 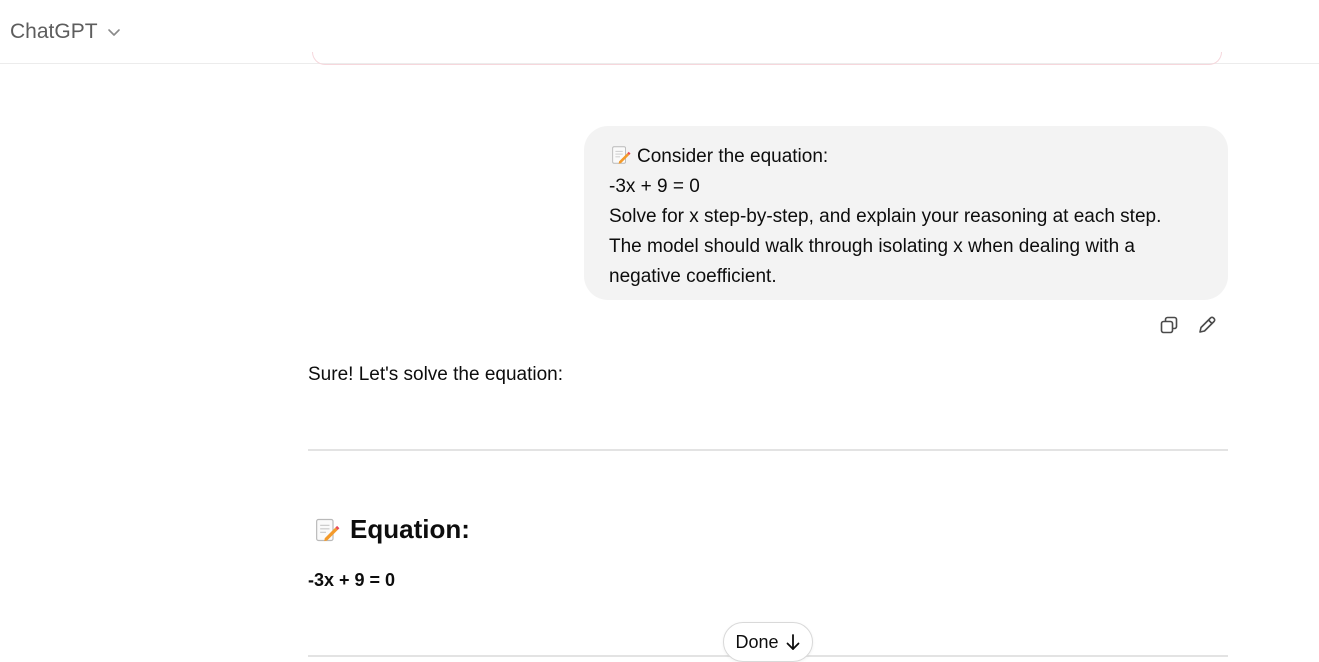 What do you see at coordinates (54, 31) in the screenshot?
I see `model-name: ChatGPT` at bounding box center [54, 31].